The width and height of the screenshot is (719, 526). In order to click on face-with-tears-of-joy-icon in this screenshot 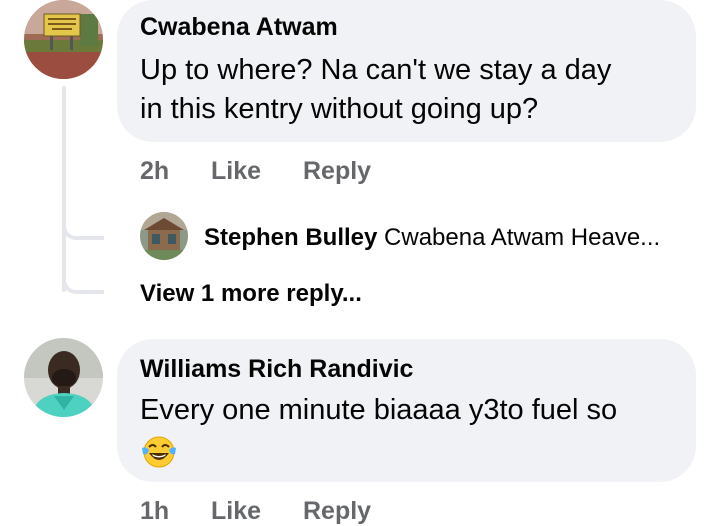, I will do `click(159, 451)`.